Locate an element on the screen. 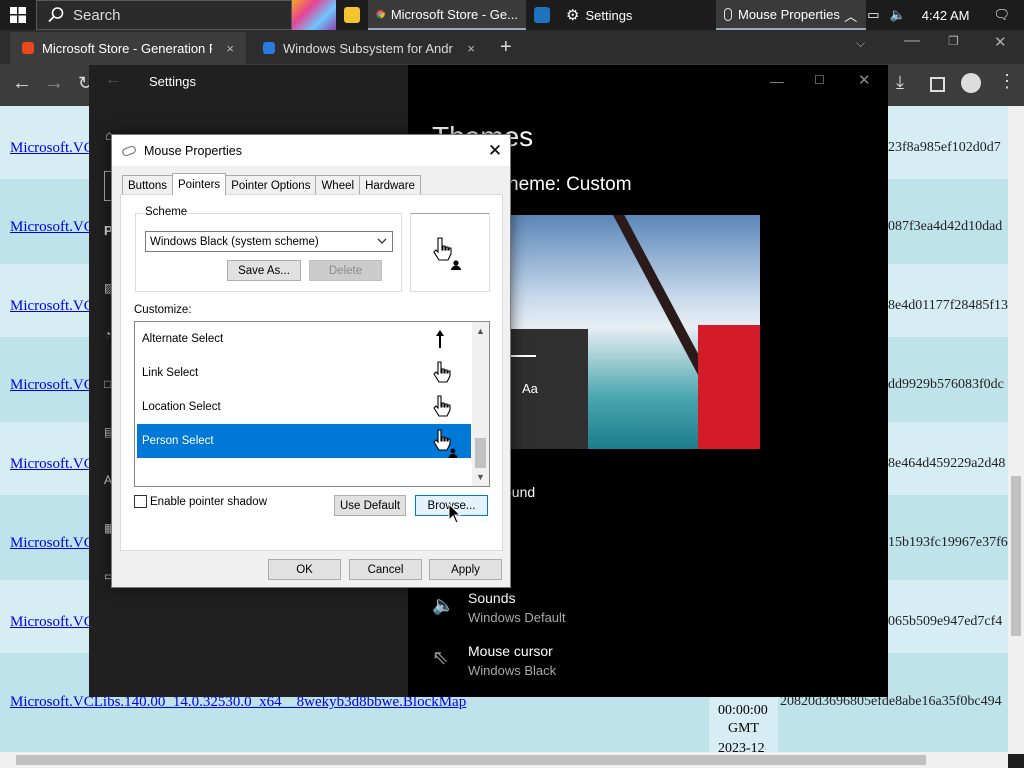  settings-title: Settings is located at coordinates (172, 81).